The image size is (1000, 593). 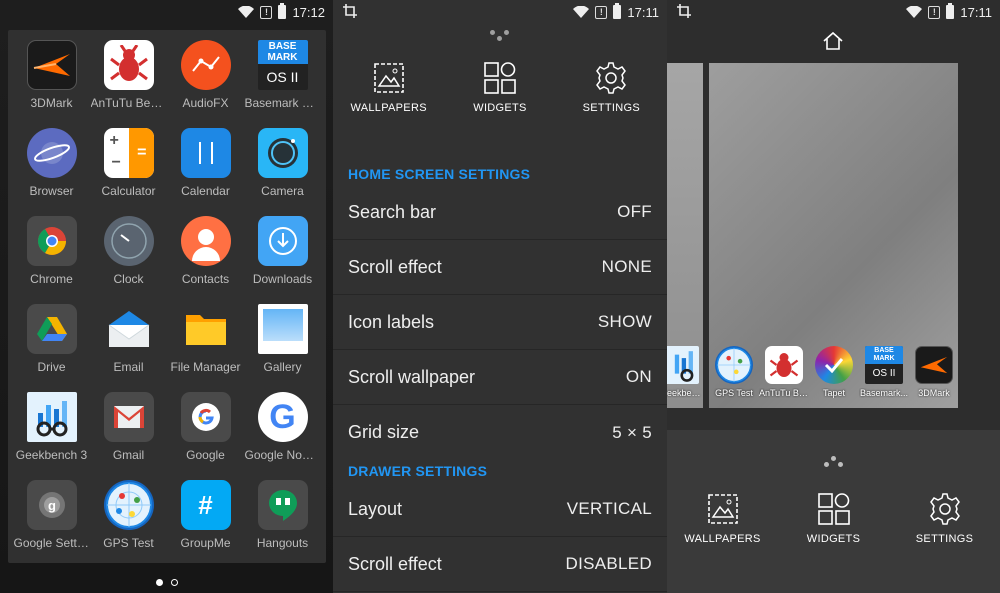 What do you see at coordinates (205, 505) in the screenshot?
I see `groupme-icon: #` at bounding box center [205, 505].